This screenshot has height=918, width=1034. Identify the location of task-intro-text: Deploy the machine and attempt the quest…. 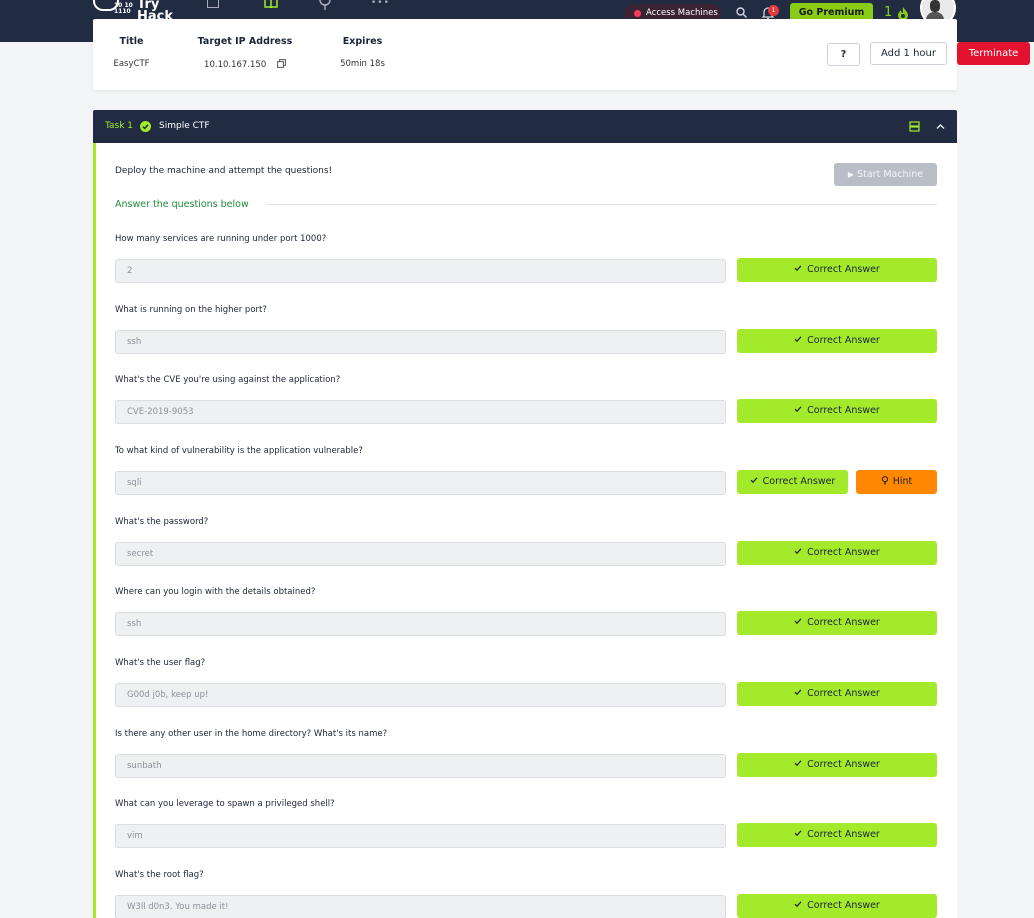
(224, 171).